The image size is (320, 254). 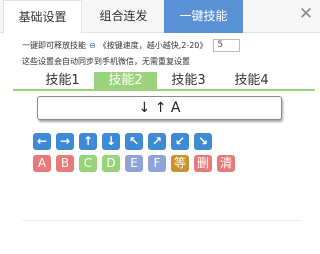 What do you see at coordinates (159, 108) in the screenshot?
I see `skill-sequence-display: ↓ ↑ A` at bounding box center [159, 108].